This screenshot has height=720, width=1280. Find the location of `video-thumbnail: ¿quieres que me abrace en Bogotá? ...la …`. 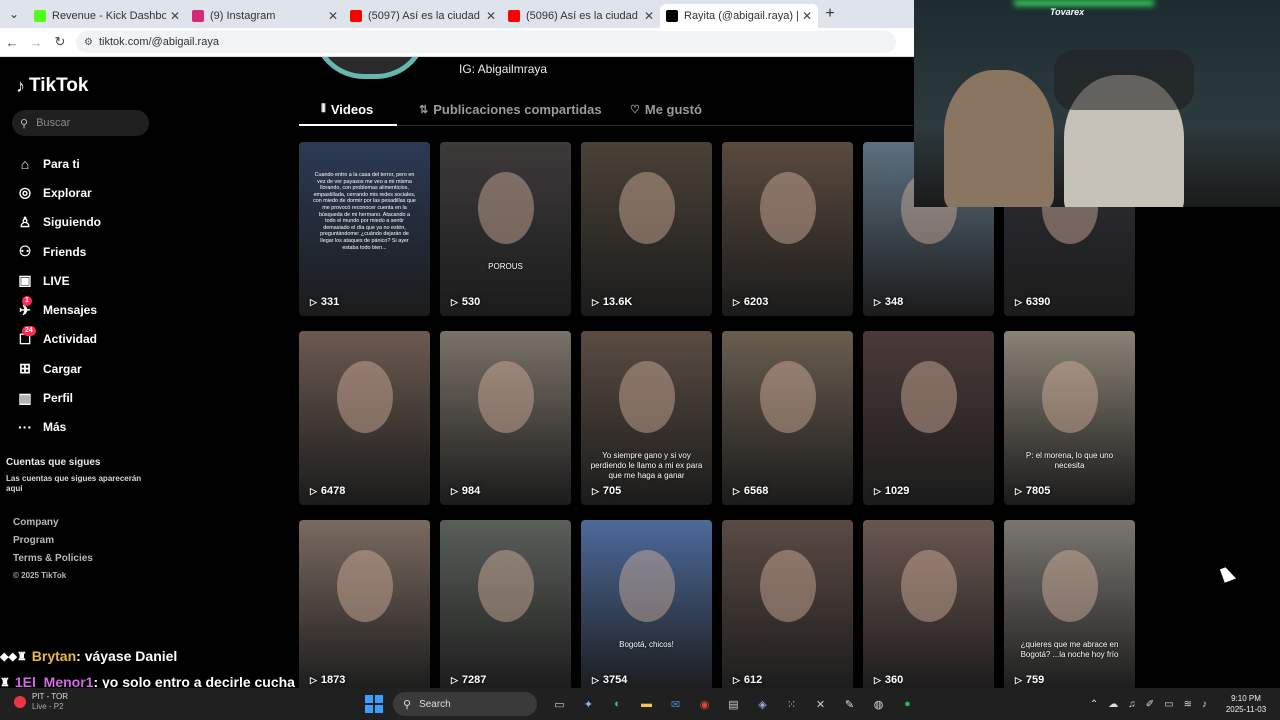

video-thumbnail: ¿quieres que me abrace en Bogotá? ...la … is located at coordinates (1069, 604).